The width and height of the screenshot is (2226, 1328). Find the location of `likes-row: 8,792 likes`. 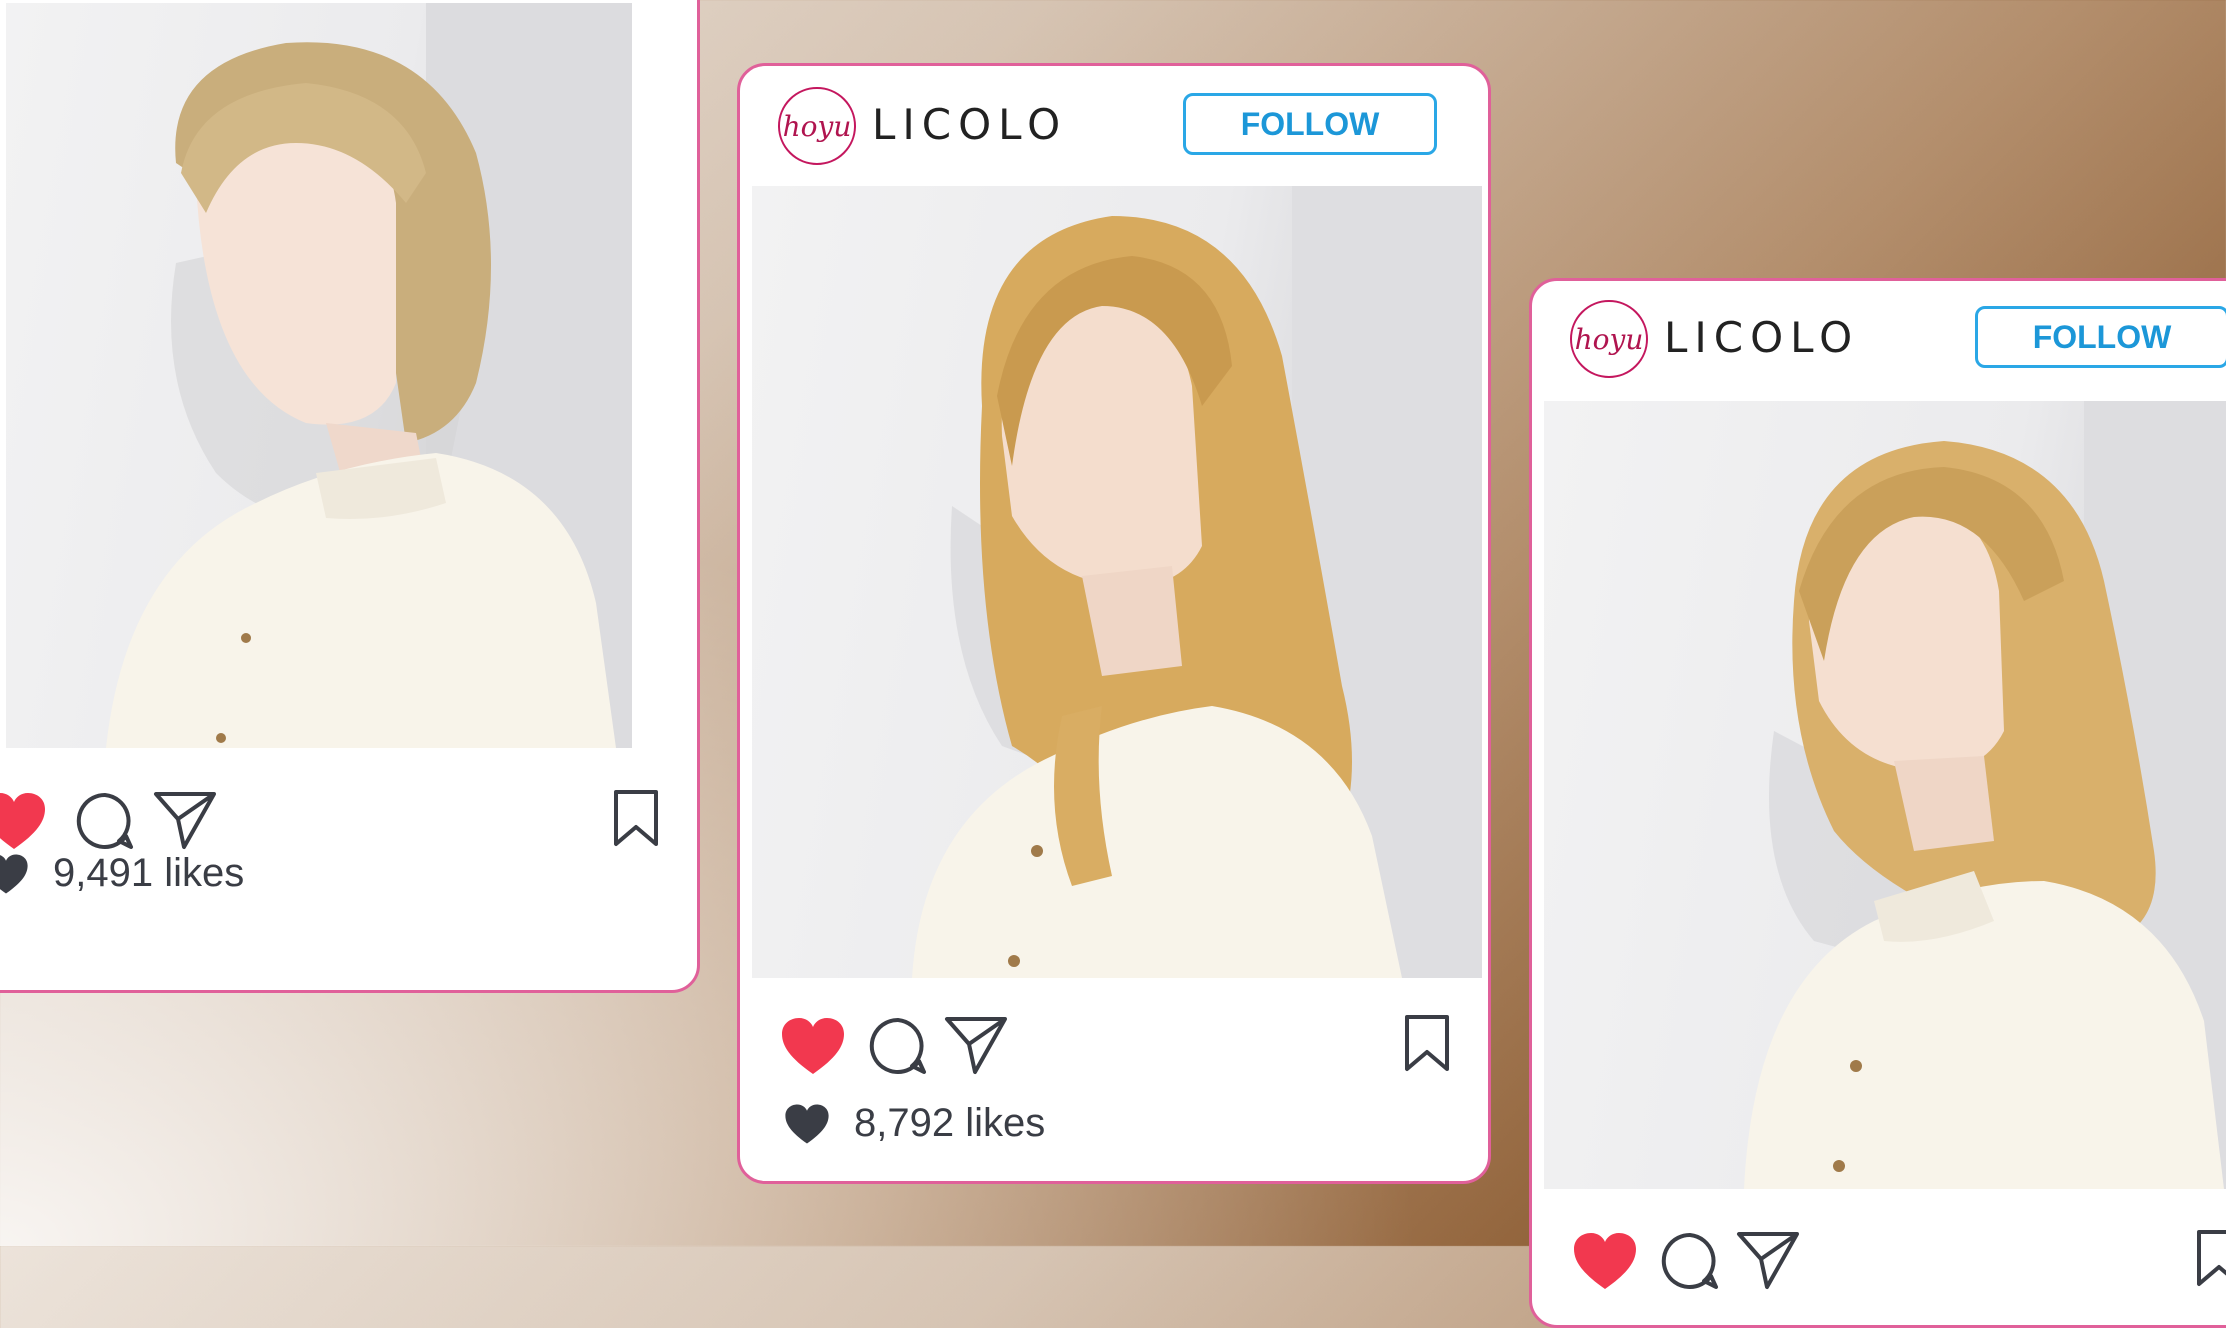

likes-row: 8,792 likes is located at coordinates (914, 1123).